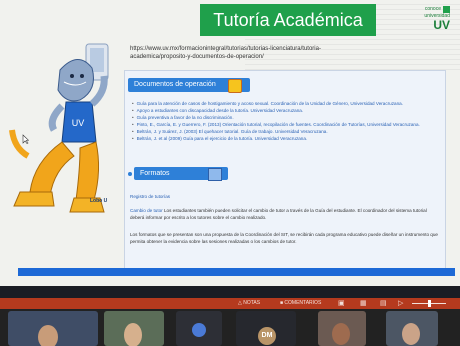  I want to click on mouse-cursor-icon, so click(25, 139).